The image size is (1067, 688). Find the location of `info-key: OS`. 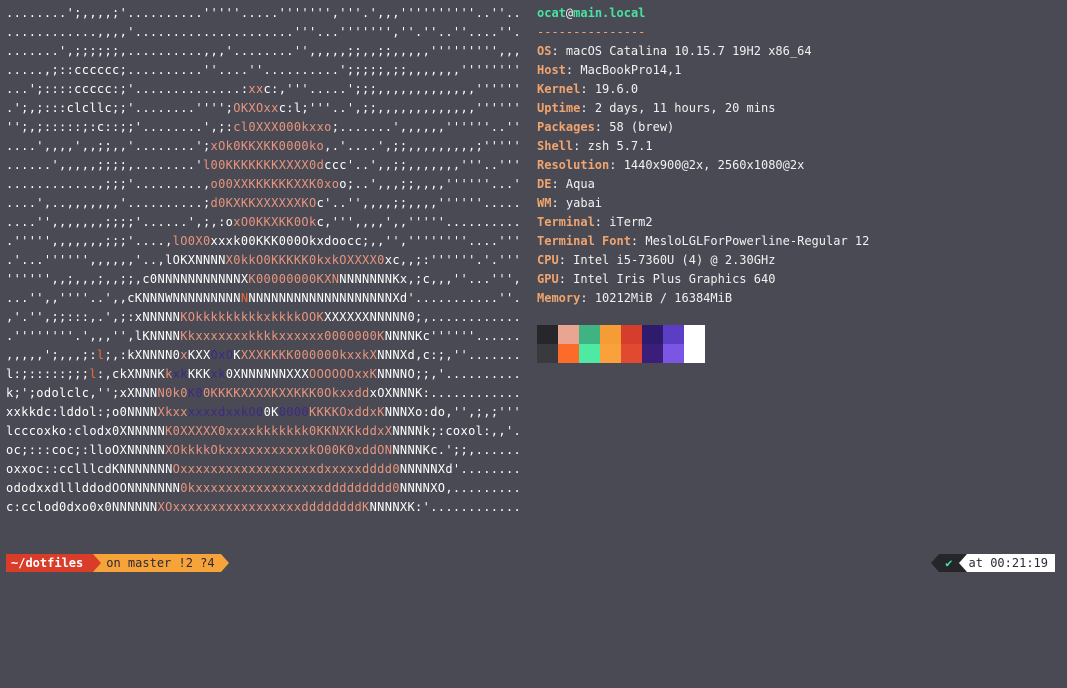

info-key: OS is located at coordinates (544, 51).